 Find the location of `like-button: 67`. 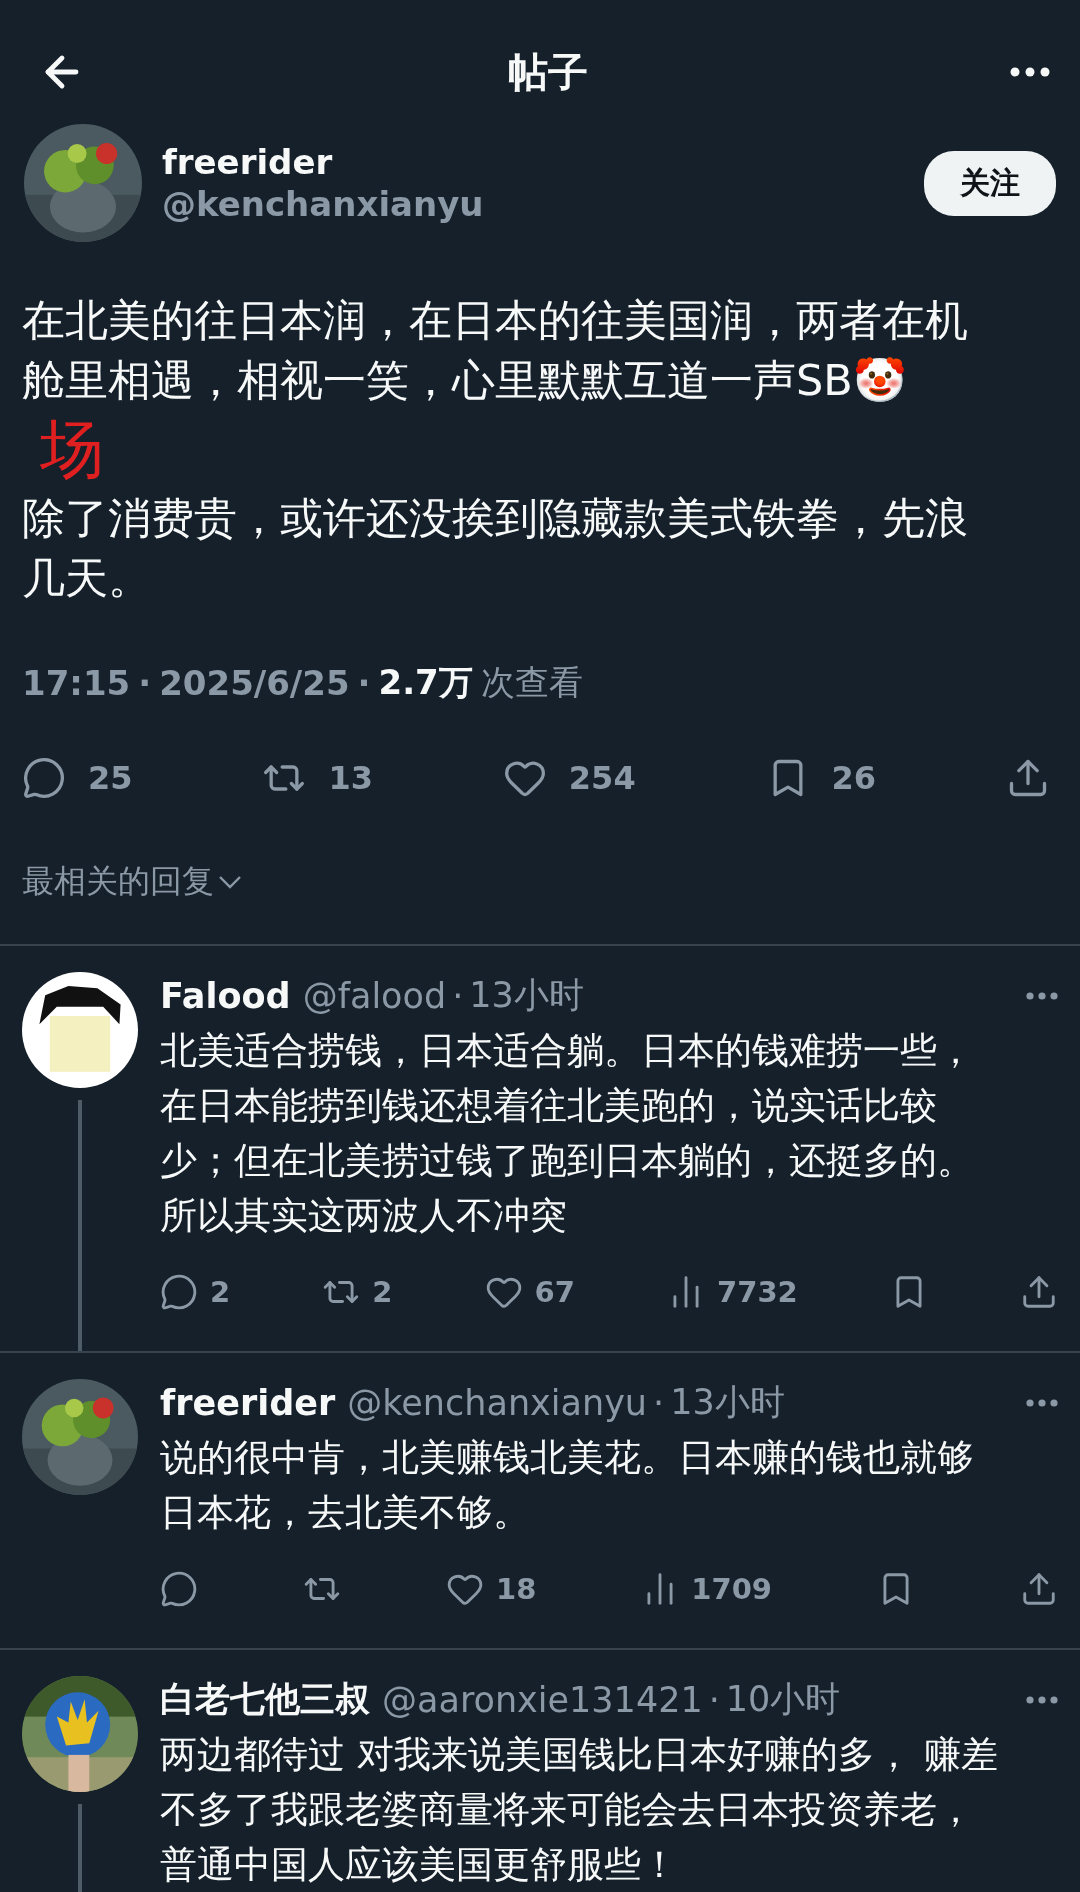

like-button: 67 is located at coordinates (529, 1292).